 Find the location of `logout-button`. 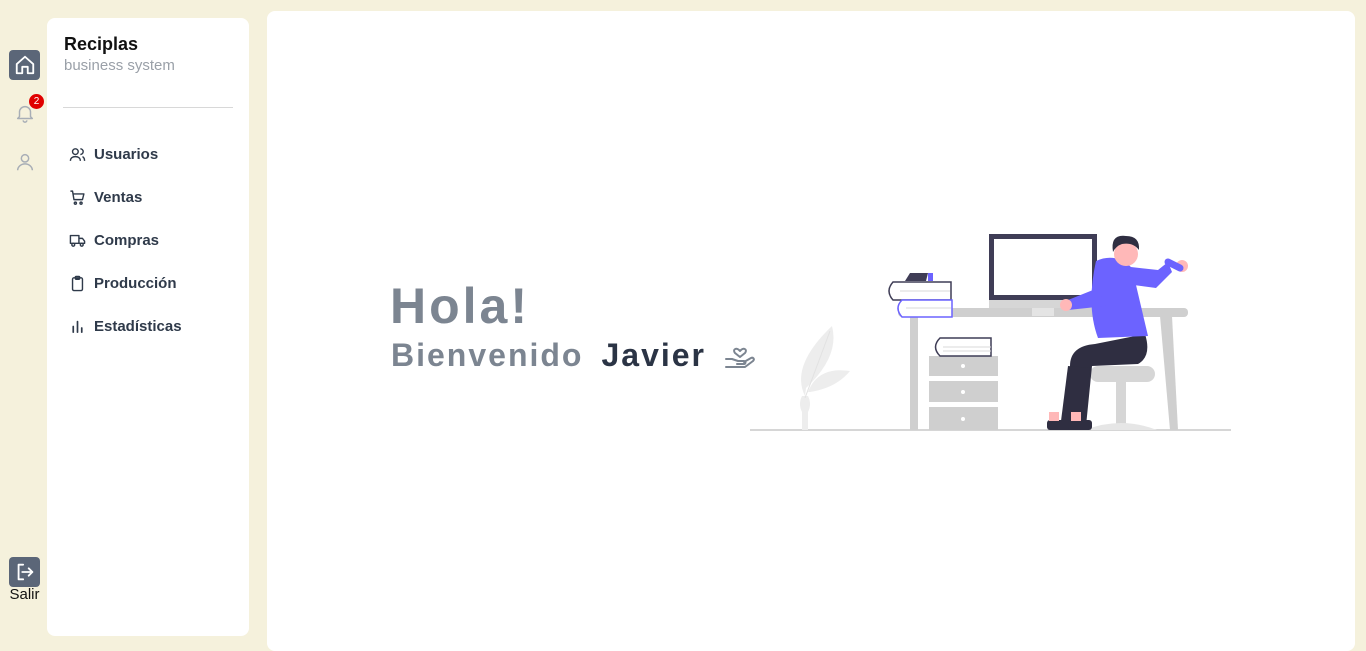

logout-button is located at coordinates (24, 572).